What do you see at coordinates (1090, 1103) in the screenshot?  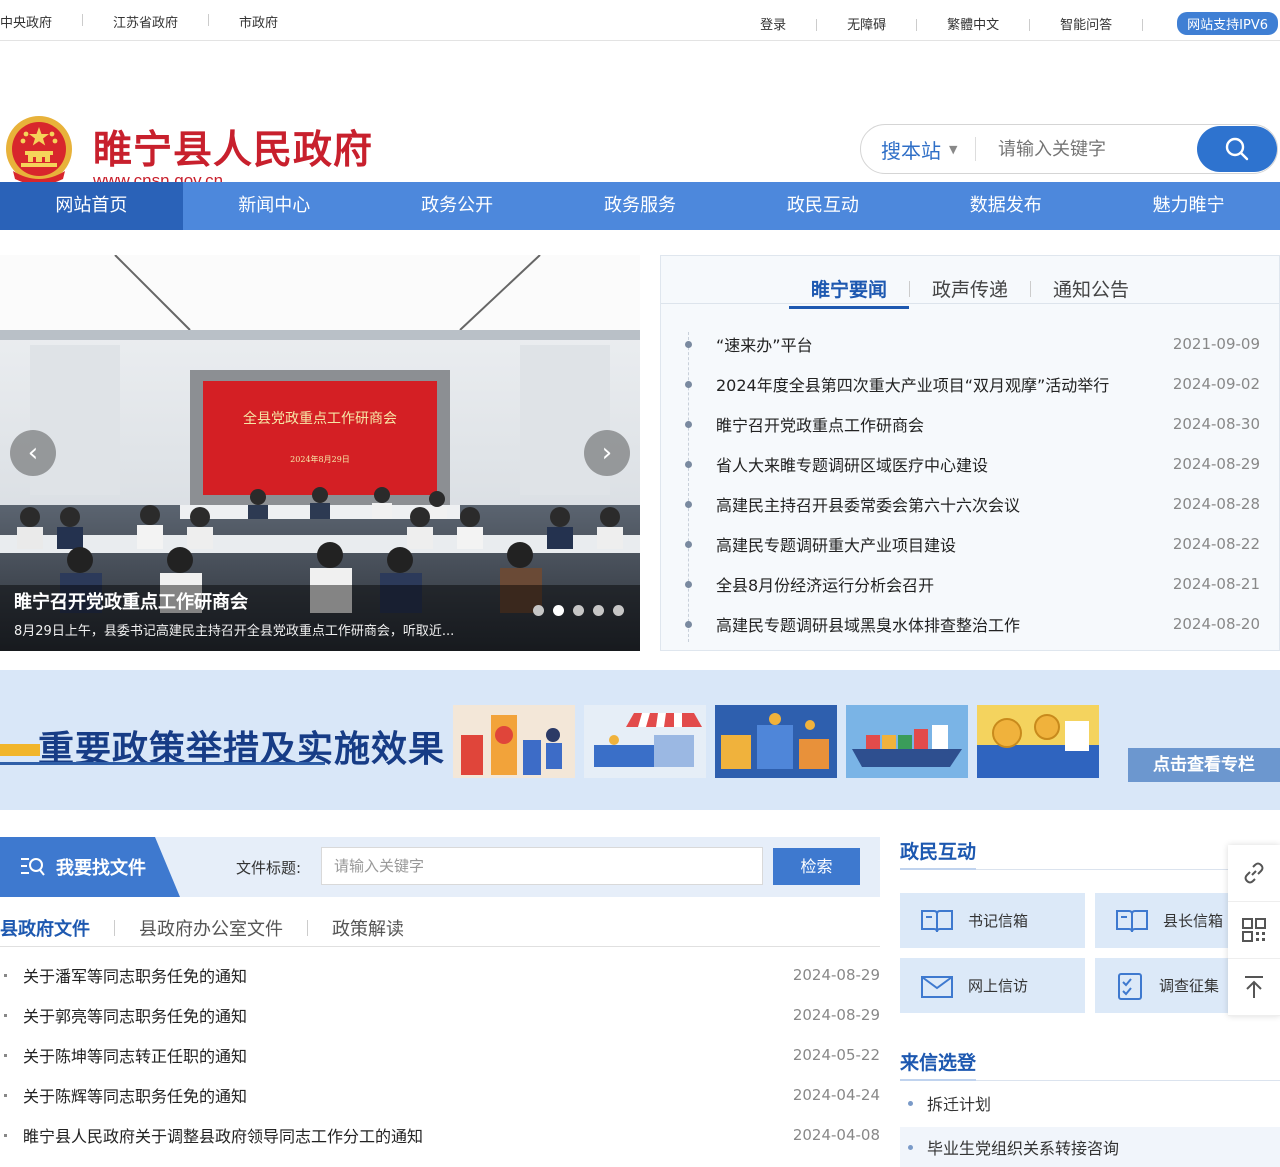 I see `list-item: 拆迁计划` at bounding box center [1090, 1103].